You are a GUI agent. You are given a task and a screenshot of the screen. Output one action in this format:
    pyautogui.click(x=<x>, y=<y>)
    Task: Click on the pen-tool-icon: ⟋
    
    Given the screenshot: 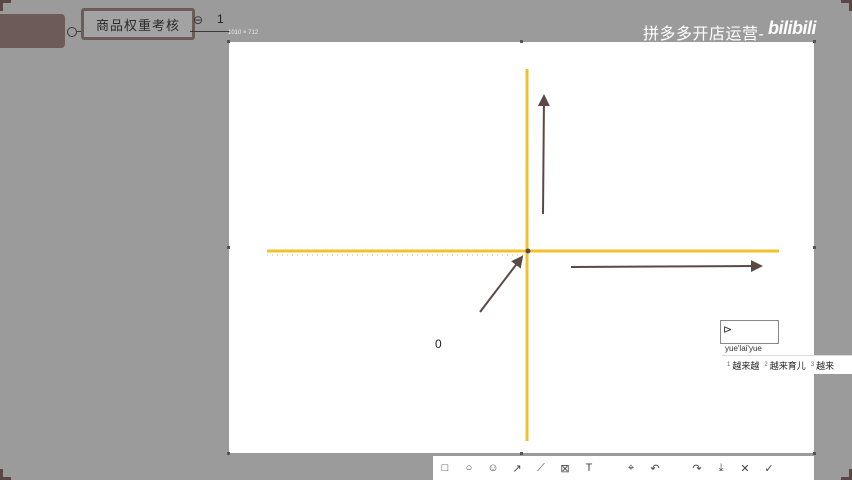 What is the action you would take?
    pyautogui.click(x=541, y=468)
    